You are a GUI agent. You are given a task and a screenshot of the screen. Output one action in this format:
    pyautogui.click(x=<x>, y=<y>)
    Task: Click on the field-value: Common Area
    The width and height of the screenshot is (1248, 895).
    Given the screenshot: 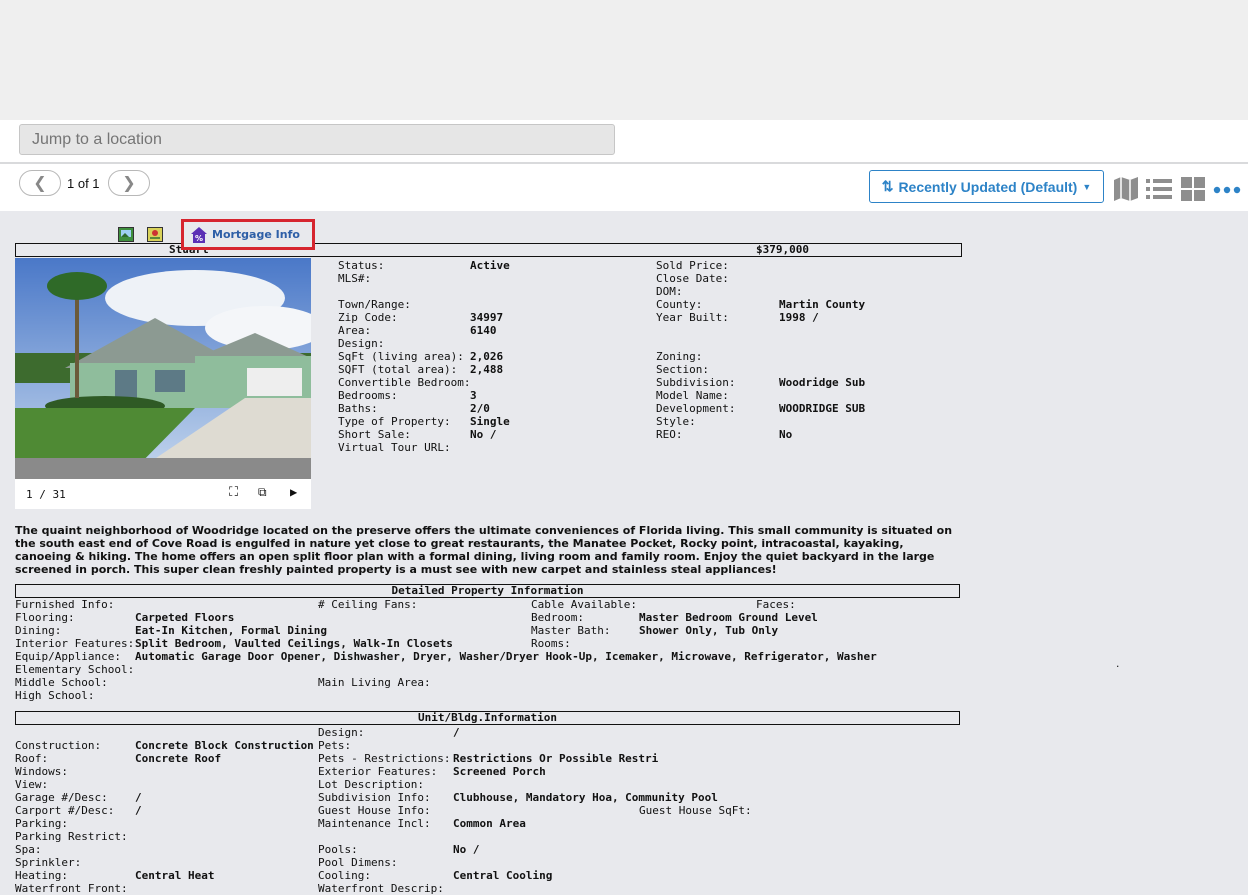 What is the action you would take?
    pyautogui.click(x=489, y=823)
    